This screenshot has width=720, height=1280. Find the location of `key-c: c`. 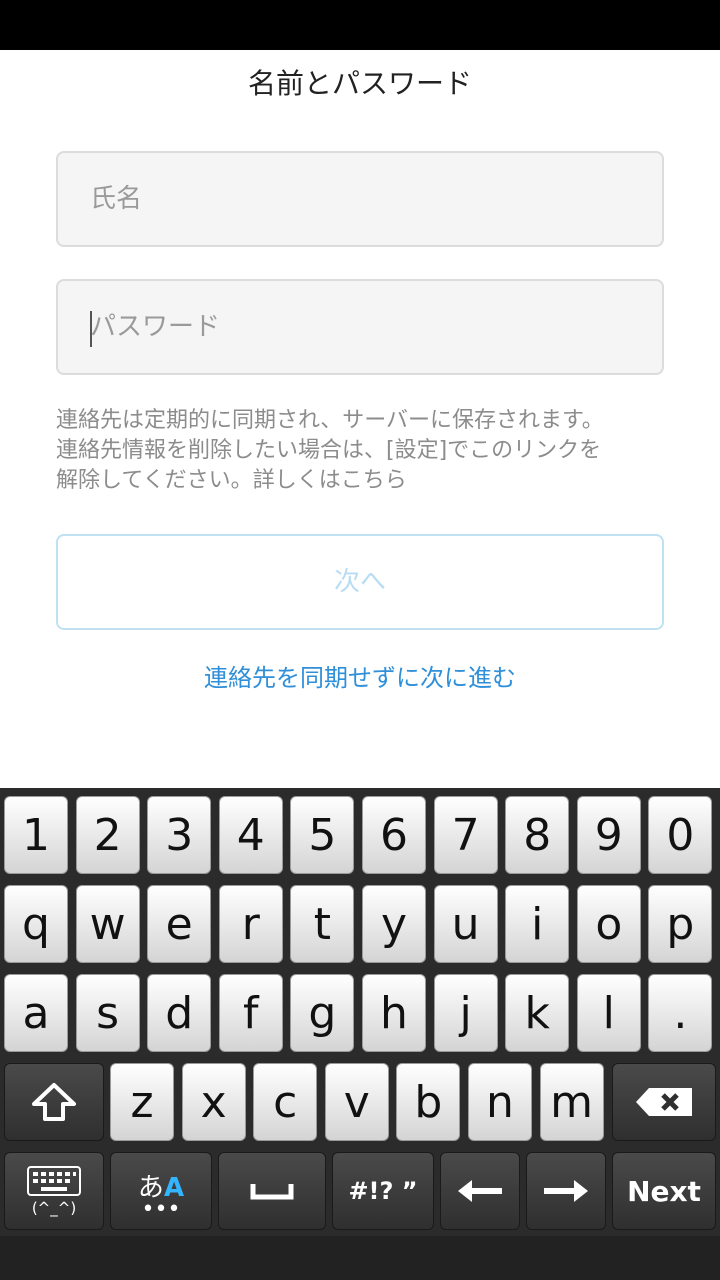

key-c: c is located at coordinates (285, 1102).